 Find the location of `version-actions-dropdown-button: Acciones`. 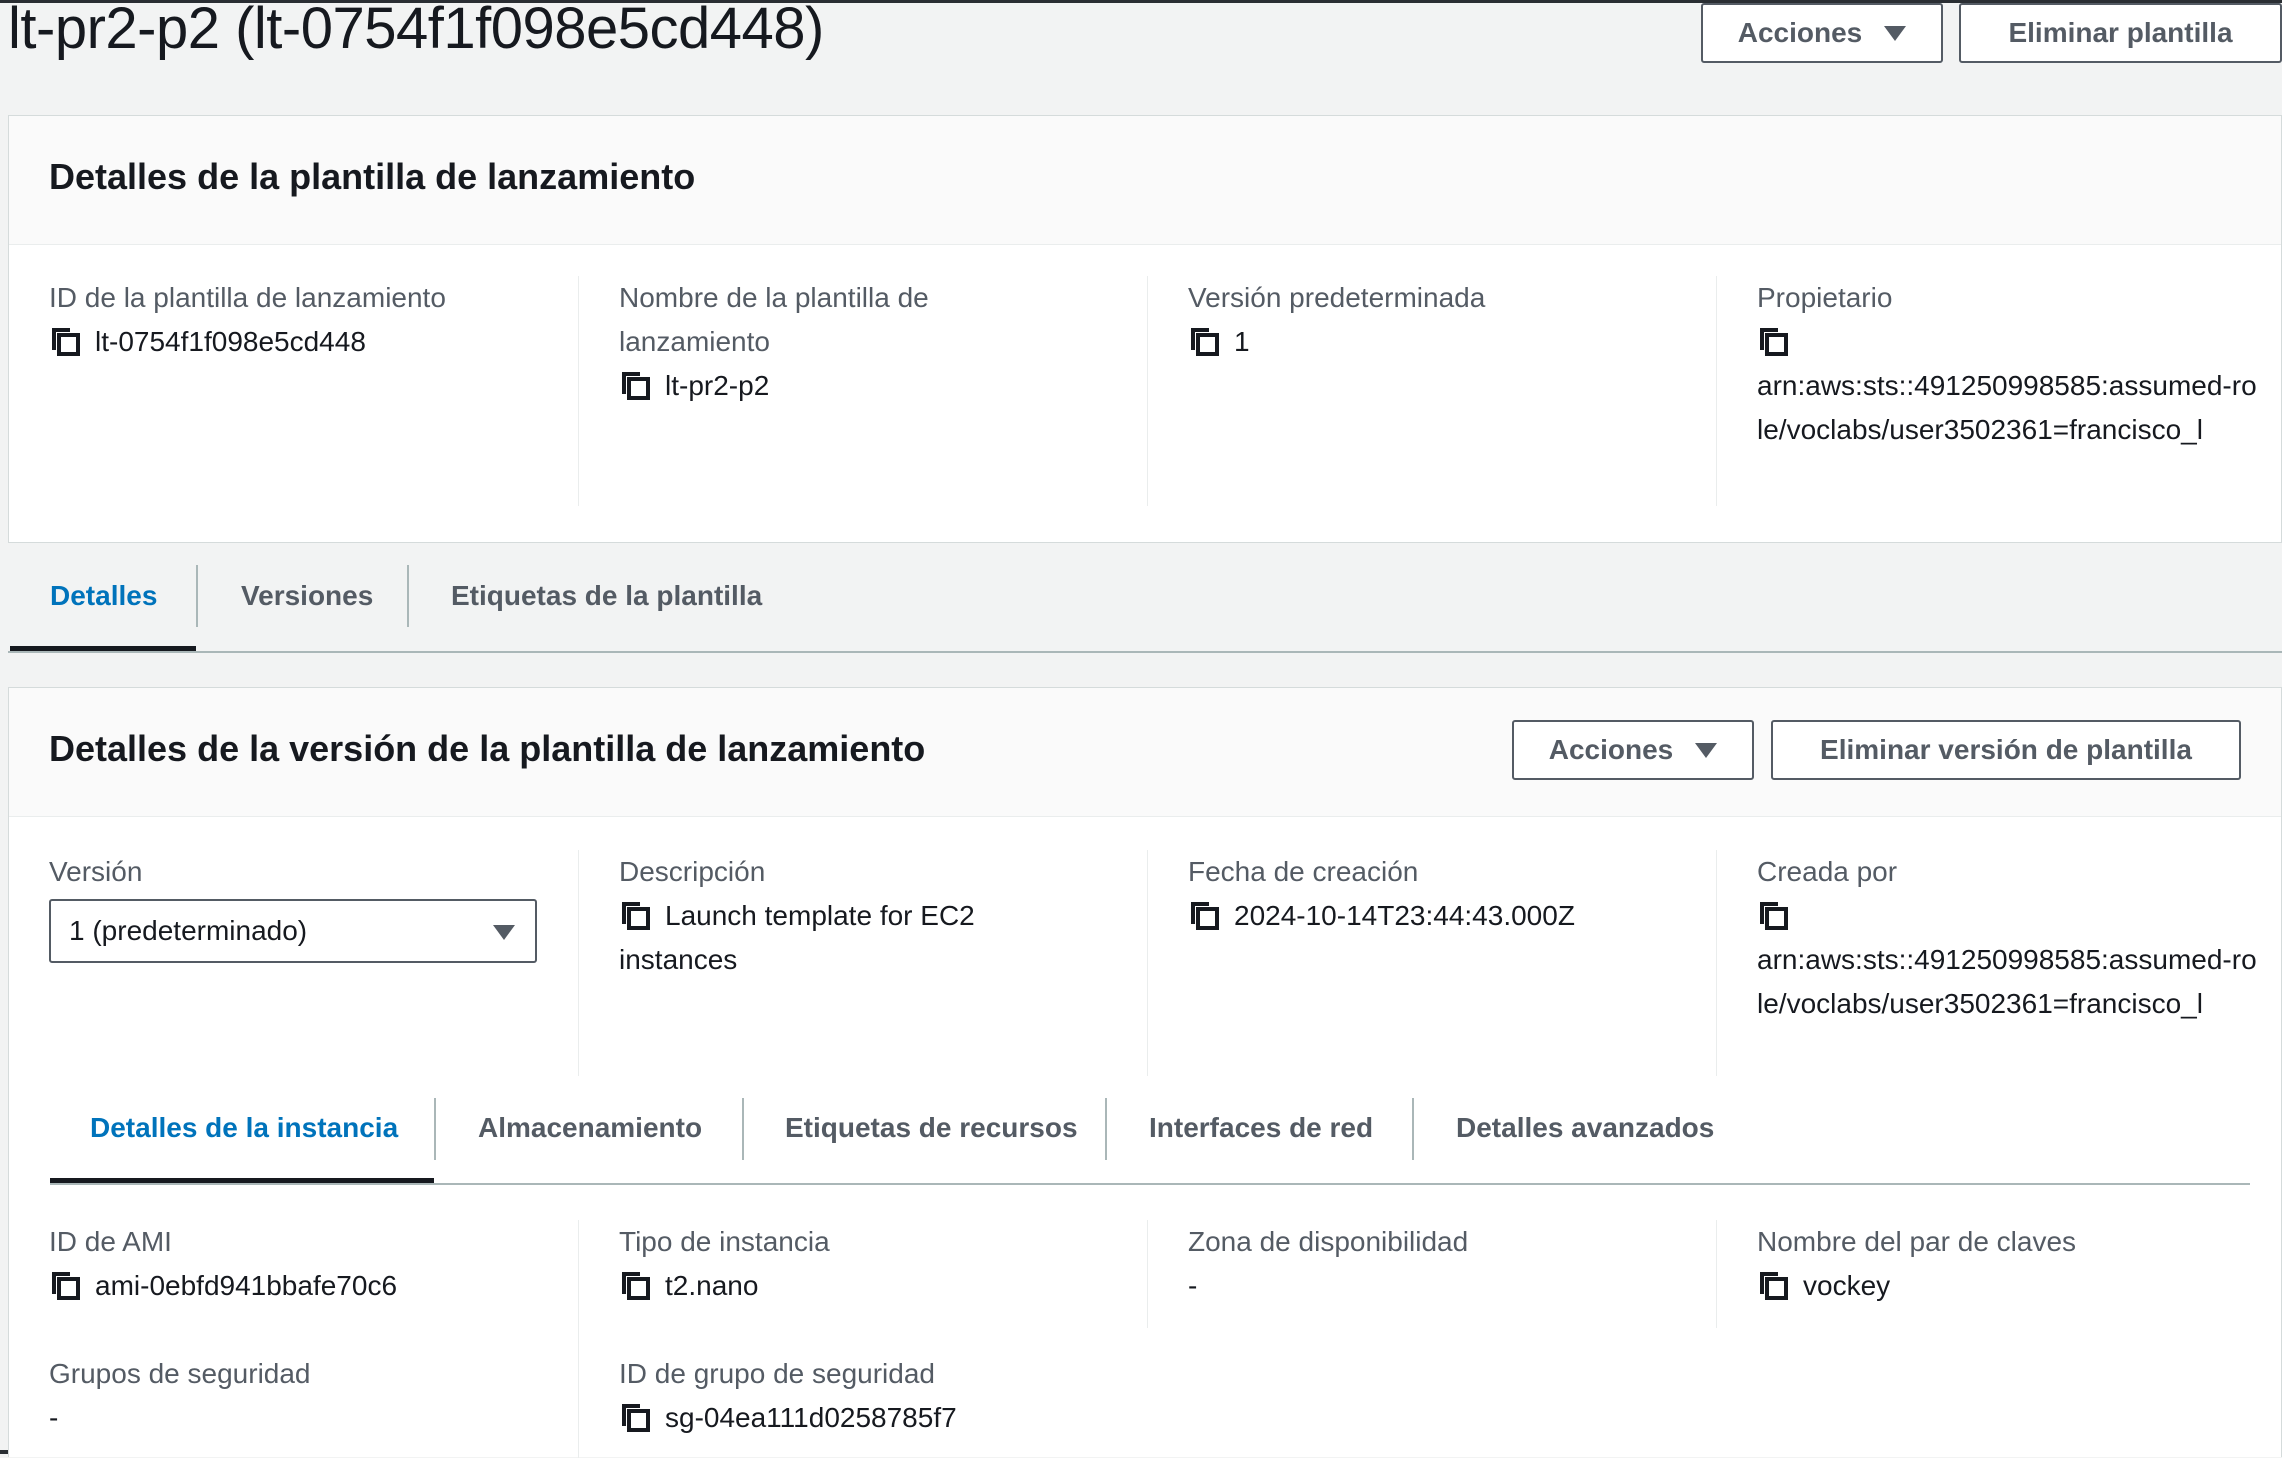

version-actions-dropdown-button: Acciones is located at coordinates (1633, 750).